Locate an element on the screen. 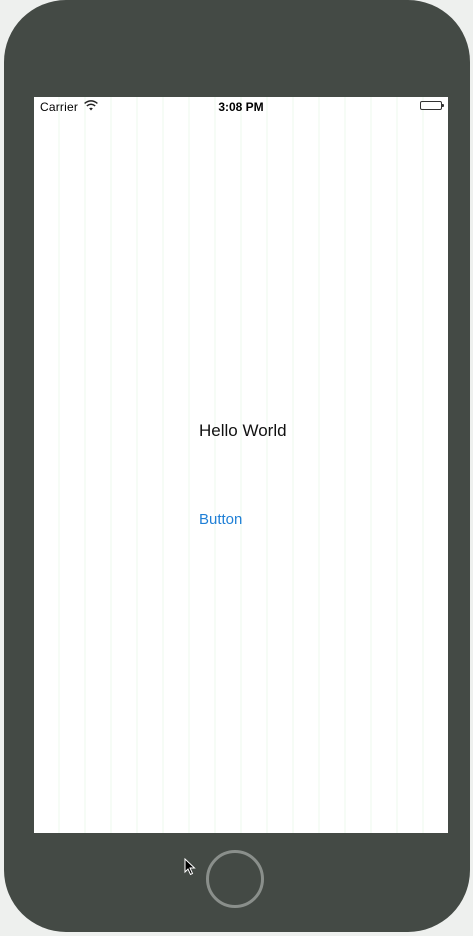  status-time: 3:08 PM is located at coordinates (241, 107).